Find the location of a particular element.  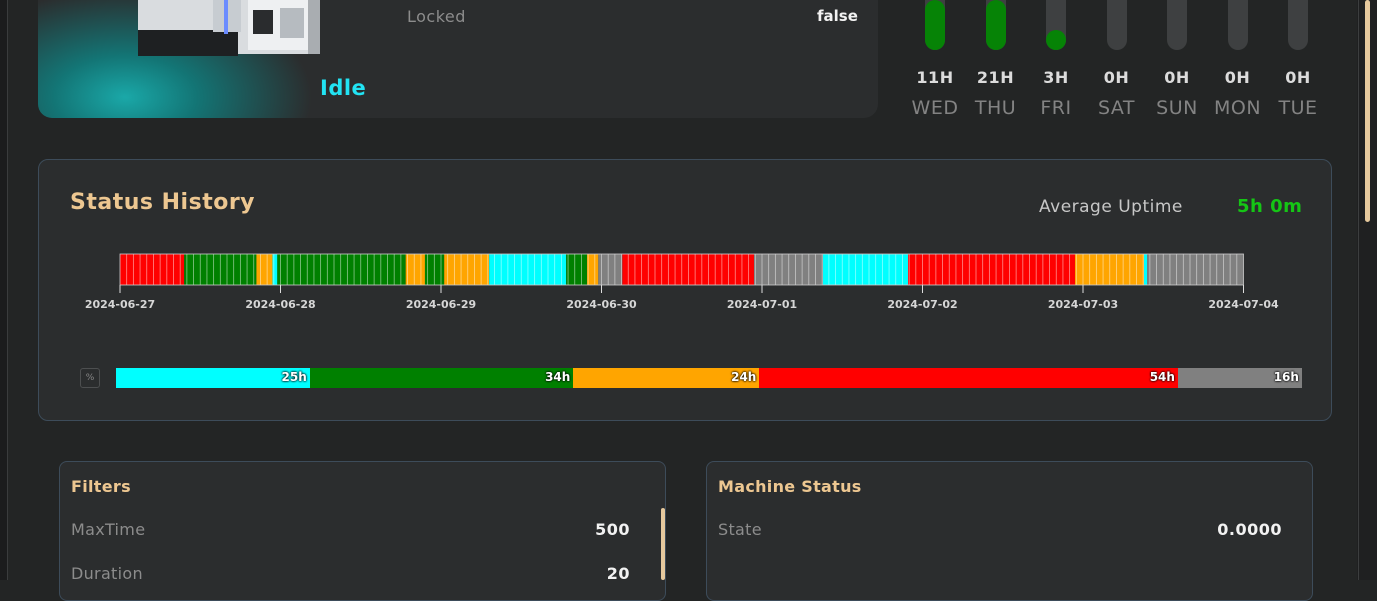

duration-label: Duration is located at coordinates (107, 573).